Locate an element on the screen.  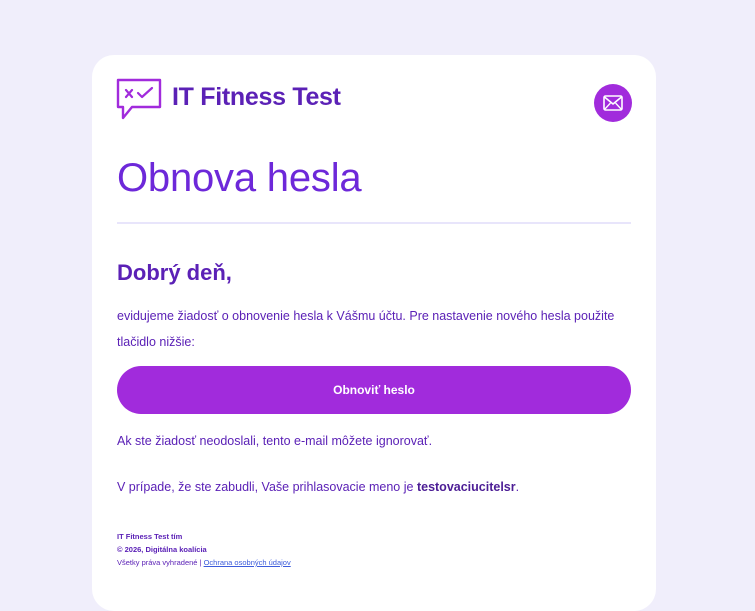
username-note-suffix: . is located at coordinates (517, 487).